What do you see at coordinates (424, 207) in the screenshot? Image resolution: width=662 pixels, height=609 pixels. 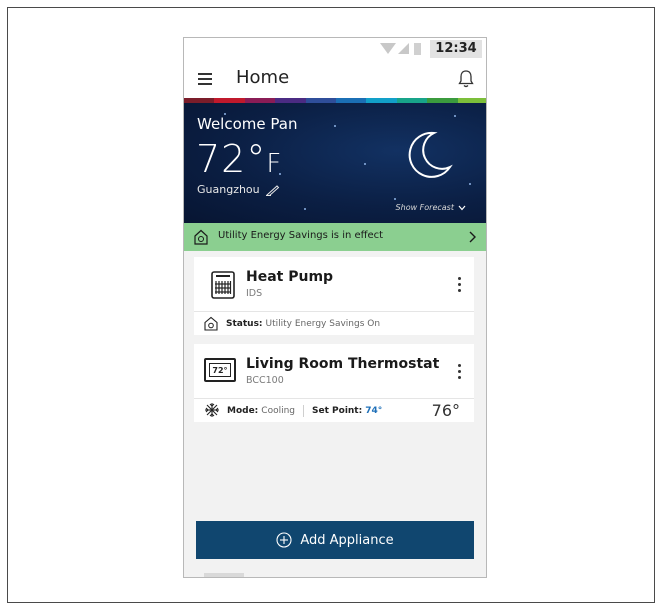 I see `forecast-label: Show Forecast` at bounding box center [424, 207].